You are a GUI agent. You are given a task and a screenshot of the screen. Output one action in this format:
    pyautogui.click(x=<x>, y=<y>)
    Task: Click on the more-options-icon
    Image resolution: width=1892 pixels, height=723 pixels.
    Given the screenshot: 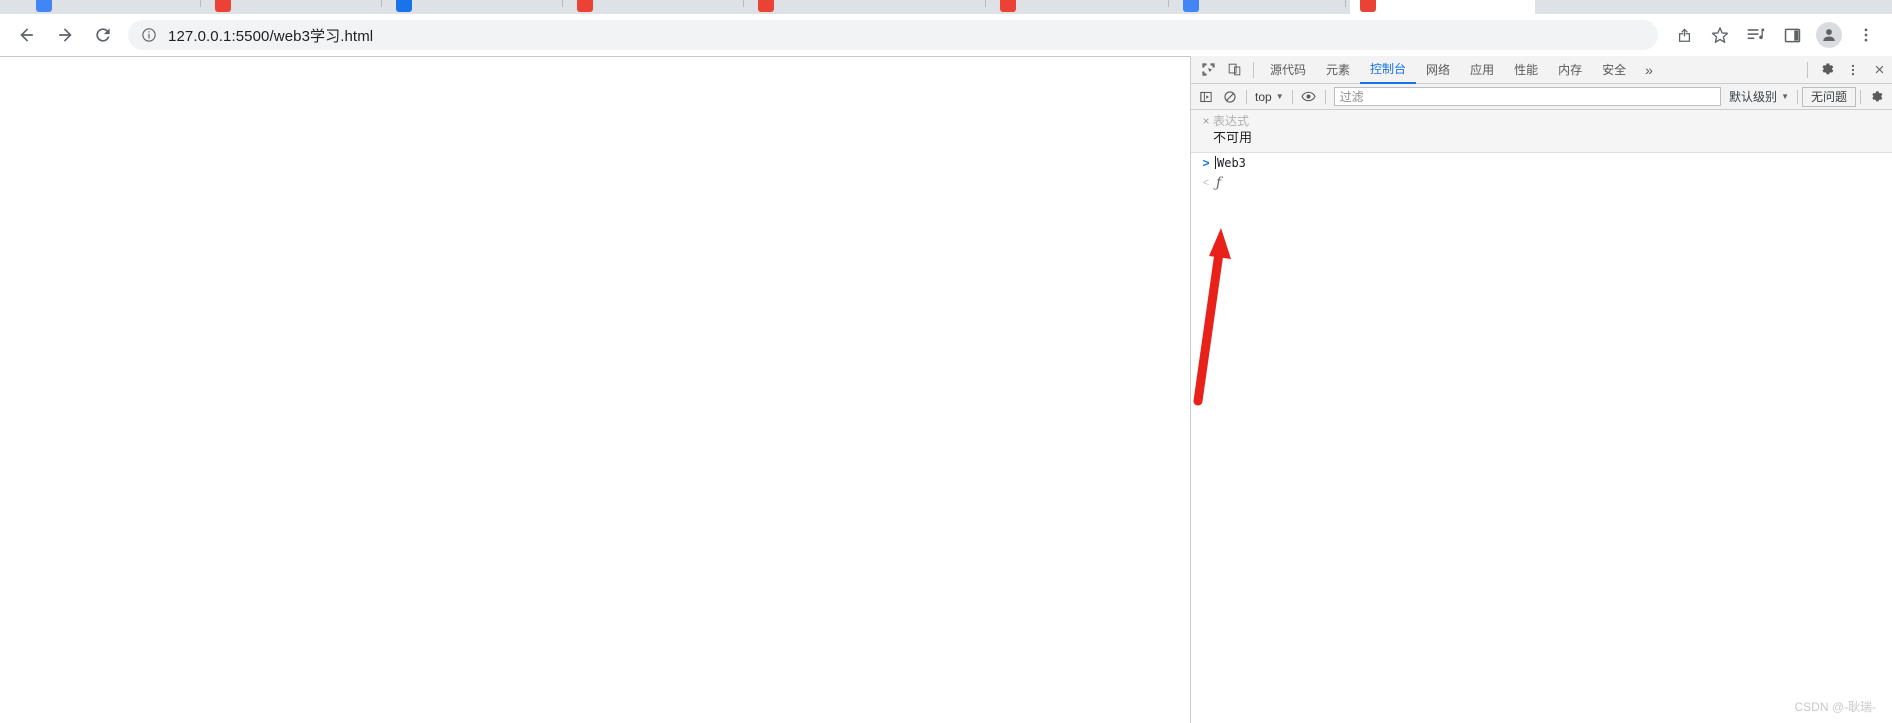 What is the action you would take?
    pyautogui.click(x=1853, y=69)
    